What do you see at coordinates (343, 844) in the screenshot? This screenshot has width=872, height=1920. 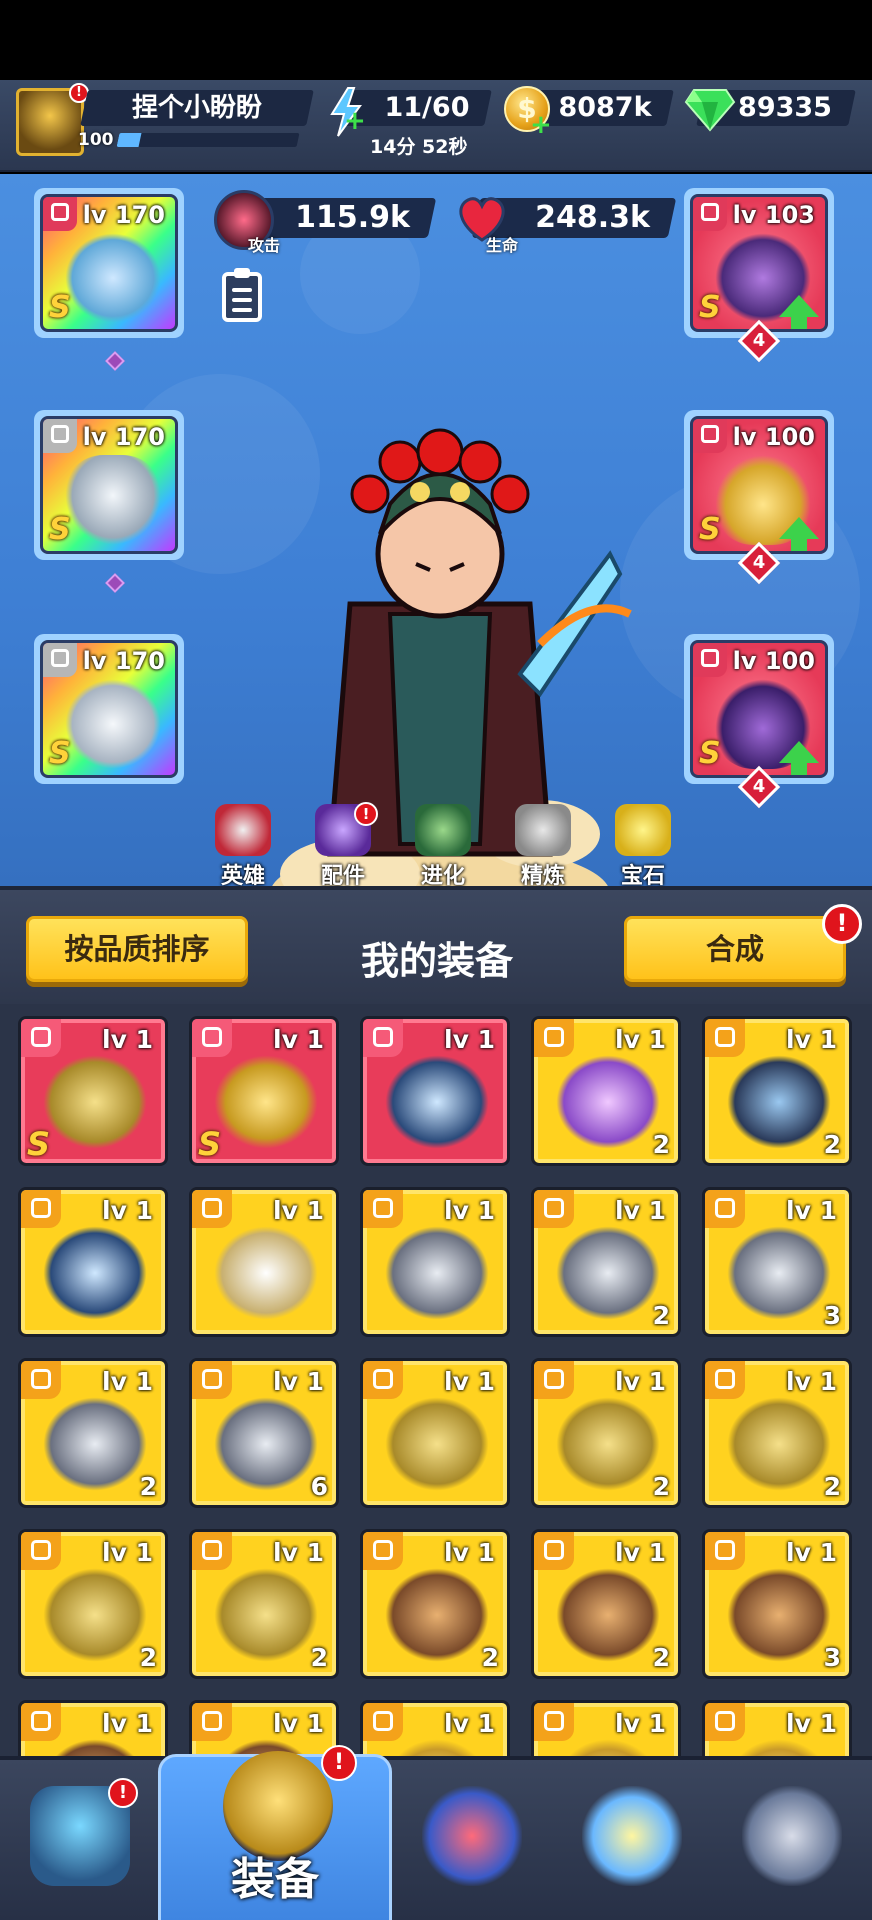 I see `tab-parts: 配件 !` at bounding box center [343, 844].